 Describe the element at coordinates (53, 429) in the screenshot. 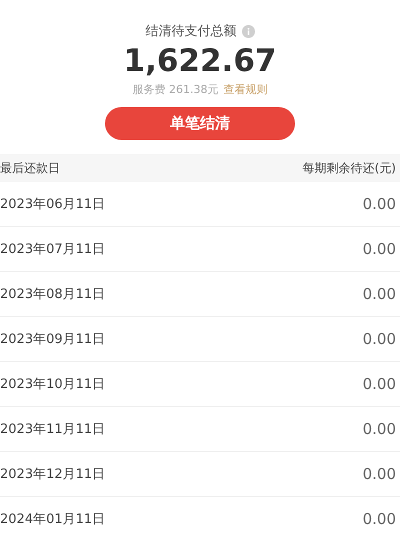

I see `due-date: 2023年11月11日` at that location.